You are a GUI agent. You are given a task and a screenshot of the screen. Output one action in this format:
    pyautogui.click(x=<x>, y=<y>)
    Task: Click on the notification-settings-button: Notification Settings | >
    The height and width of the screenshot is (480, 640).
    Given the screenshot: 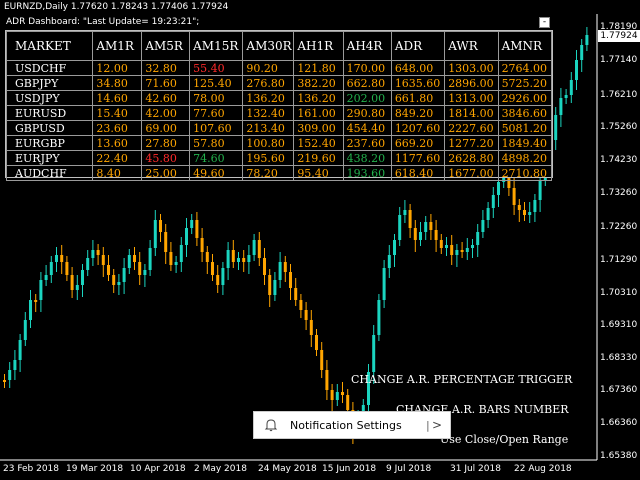 What is the action you would take?
    pyautogui.click(x=352, y=425)
    